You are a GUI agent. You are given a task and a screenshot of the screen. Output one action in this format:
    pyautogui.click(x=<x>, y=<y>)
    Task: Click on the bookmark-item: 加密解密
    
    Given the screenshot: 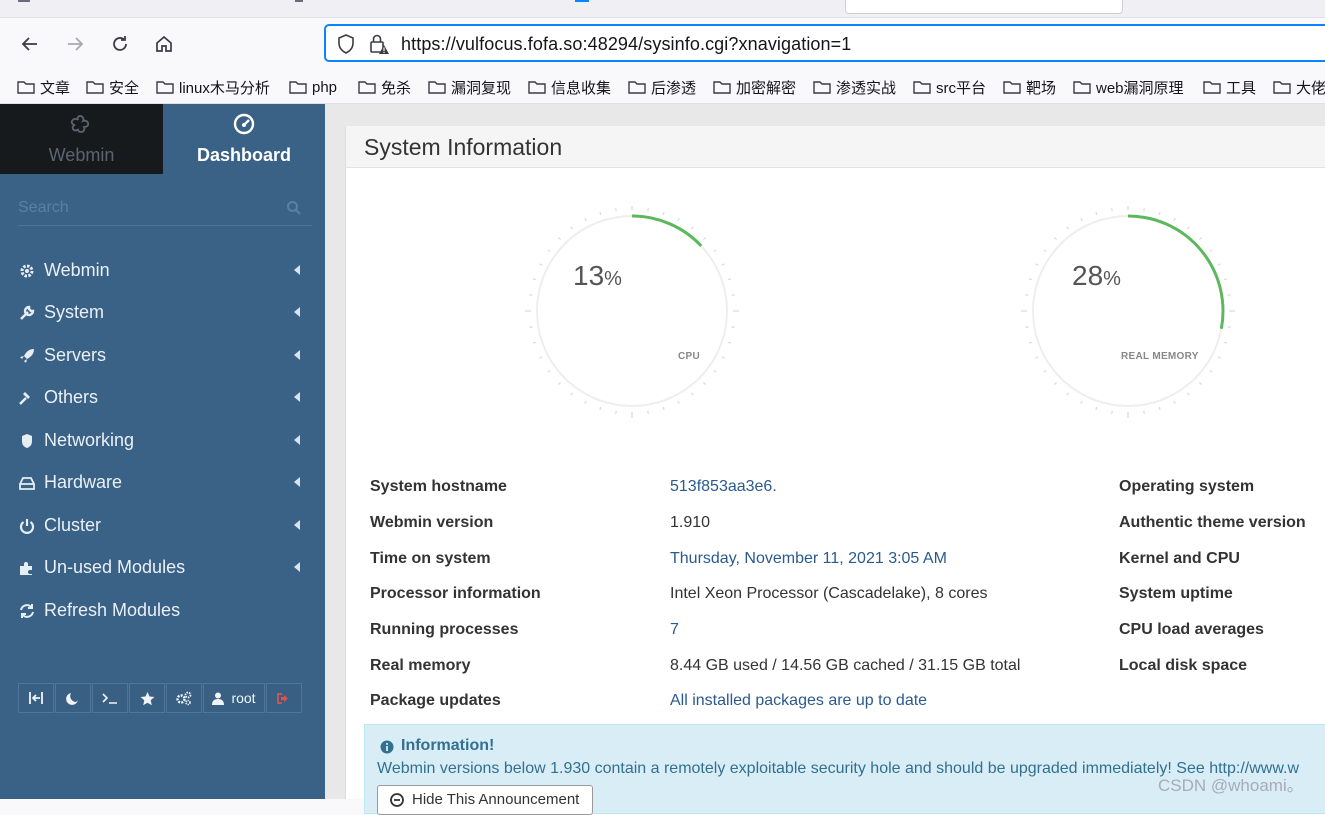 What is the action you would take?
    pyautogui.click(x=754, y=87)
    